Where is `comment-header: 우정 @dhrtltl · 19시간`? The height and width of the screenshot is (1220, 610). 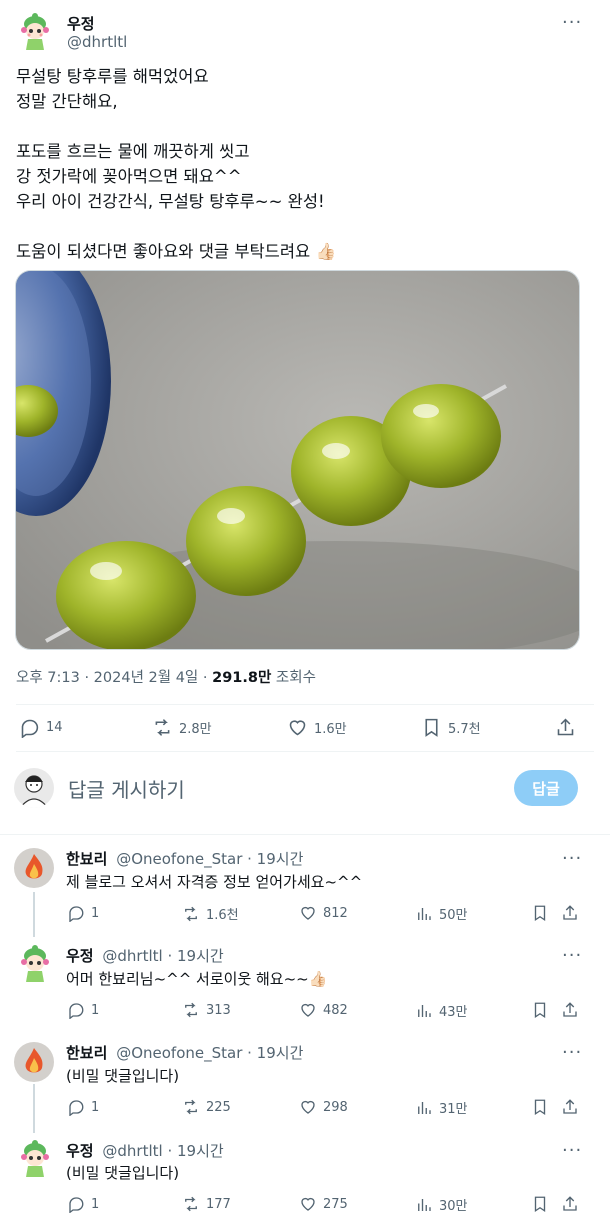 comment-header: 우정 @dhrtltl · 19시간 is located at coordinates (145, 1150).